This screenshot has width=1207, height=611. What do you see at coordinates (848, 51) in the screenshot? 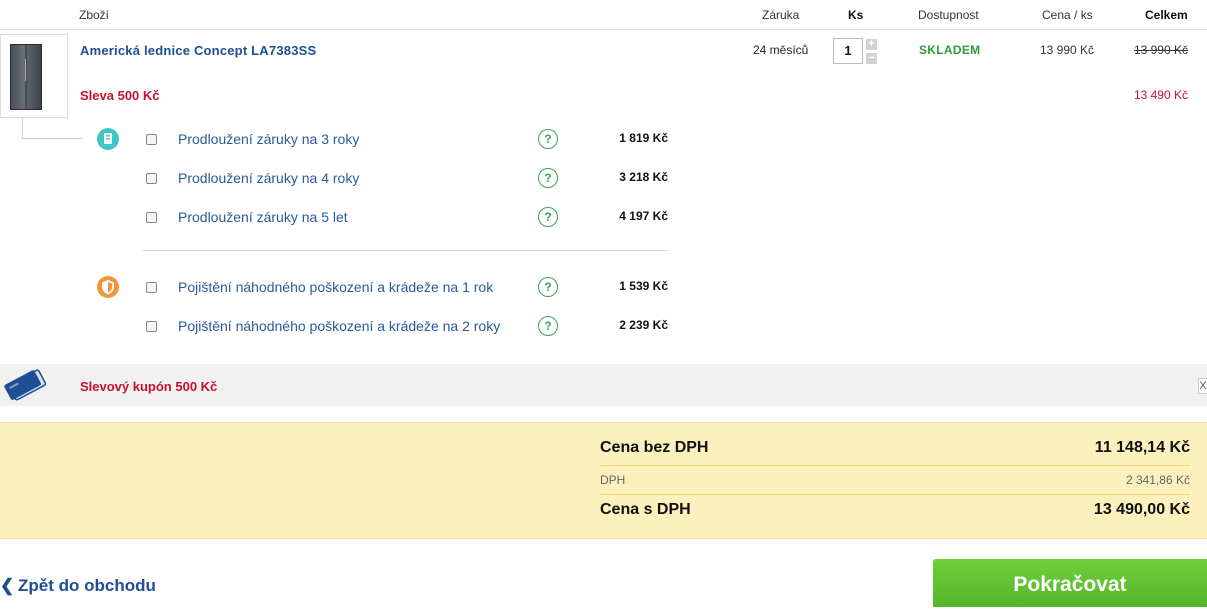
I see `quantity-input: 1` at bounding box center [848, 51].